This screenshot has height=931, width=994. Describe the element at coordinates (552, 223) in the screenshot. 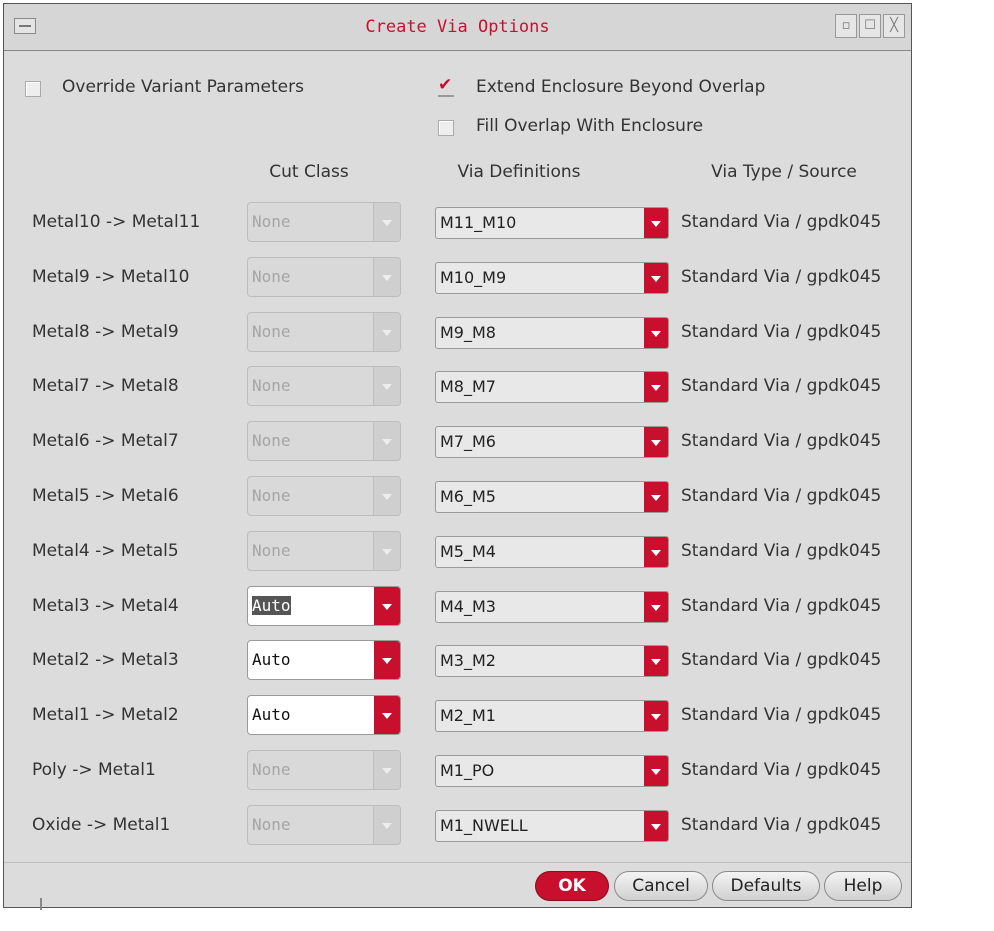

I see `via-definition-select: M11_M10` at that location.